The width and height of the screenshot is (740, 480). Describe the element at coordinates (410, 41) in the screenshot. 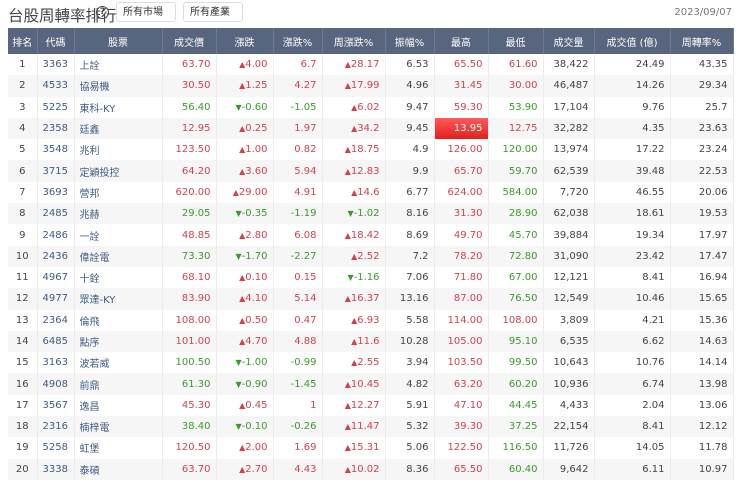

I see `column-header-amplitude-pct: 振幅%` at that location.